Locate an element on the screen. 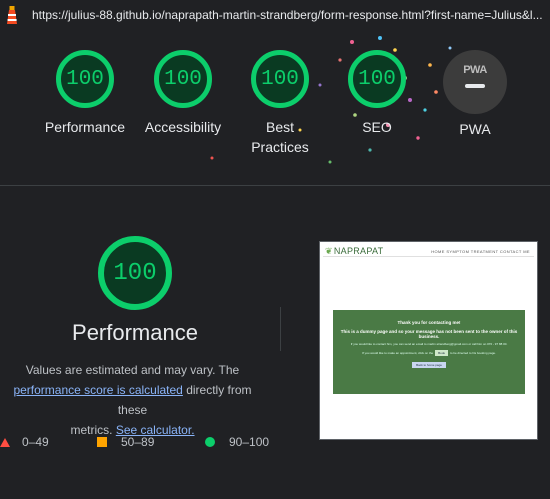 Image resolution: width=550 pixels, height=499 pixels. legend-label: 0–49 is located at coordinates (35, 442).